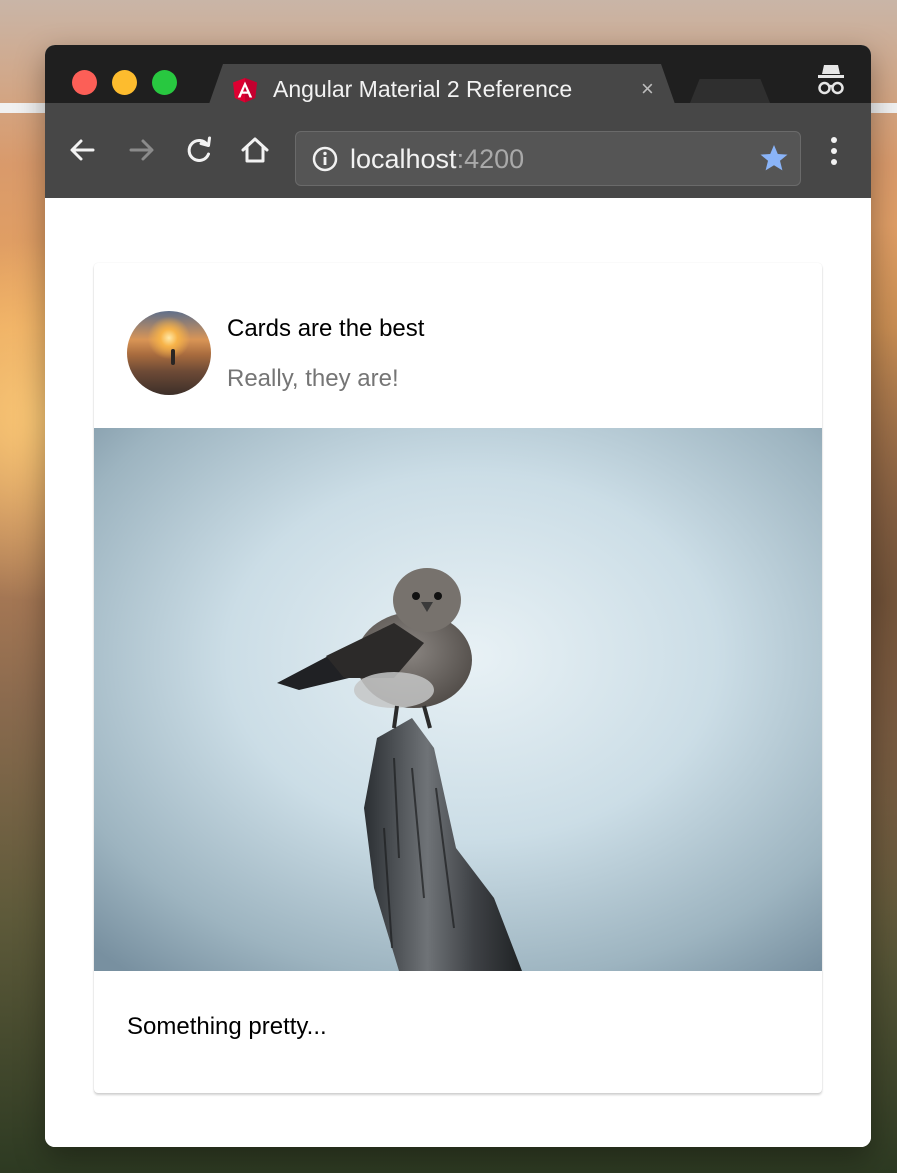  What do you see at coordinates (774, 158) in the screenshot?
I see `star-icon` at bounding box center [774, 158].